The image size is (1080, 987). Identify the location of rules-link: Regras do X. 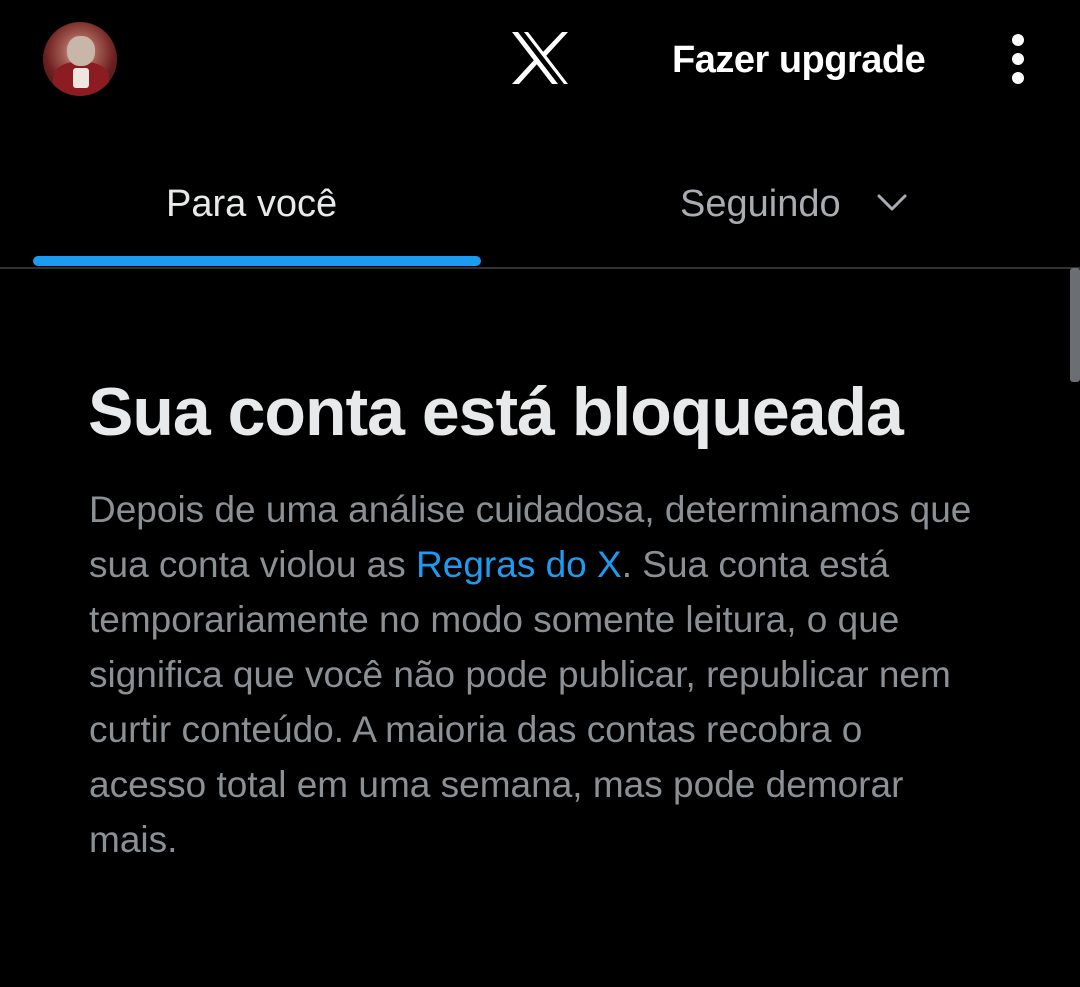
(519, 564).